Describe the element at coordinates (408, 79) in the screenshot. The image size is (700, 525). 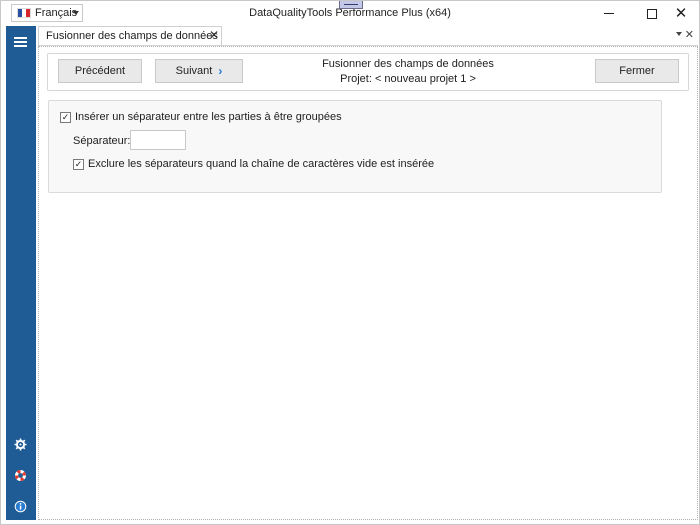
I see `project-name: Projet: < nouveau projet 1 >` at that location.